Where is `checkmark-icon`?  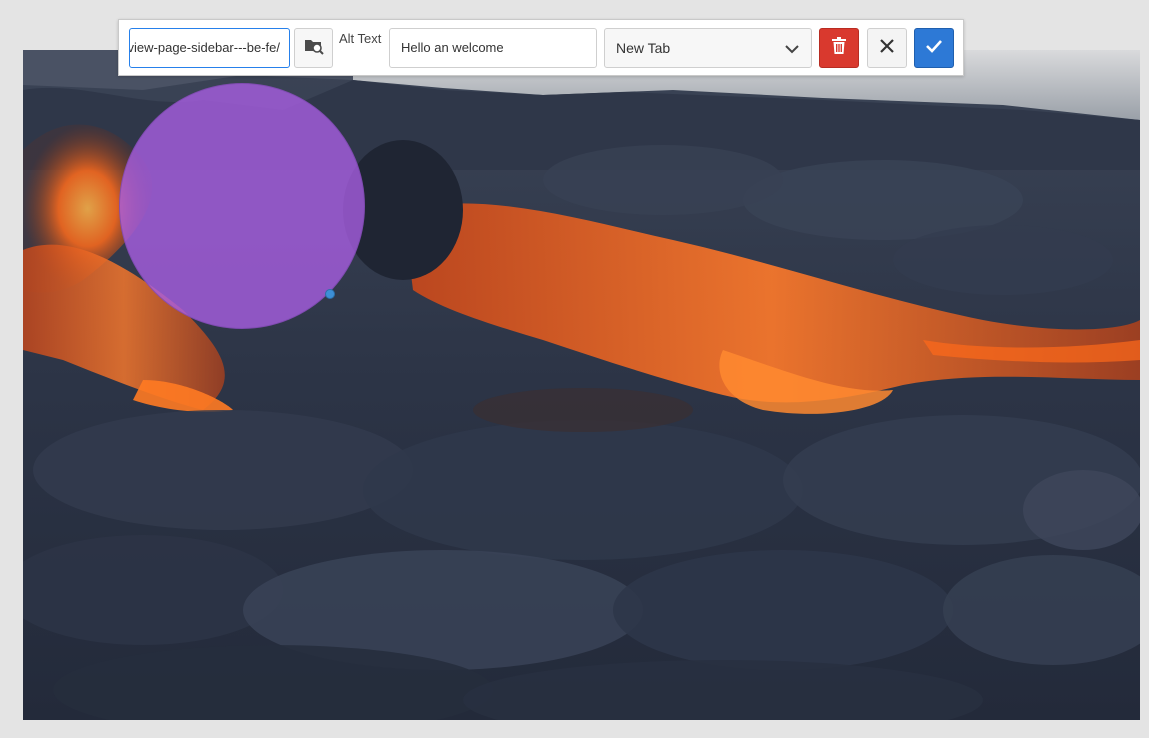 checkmark-icon is located at coordinates (934, 48).